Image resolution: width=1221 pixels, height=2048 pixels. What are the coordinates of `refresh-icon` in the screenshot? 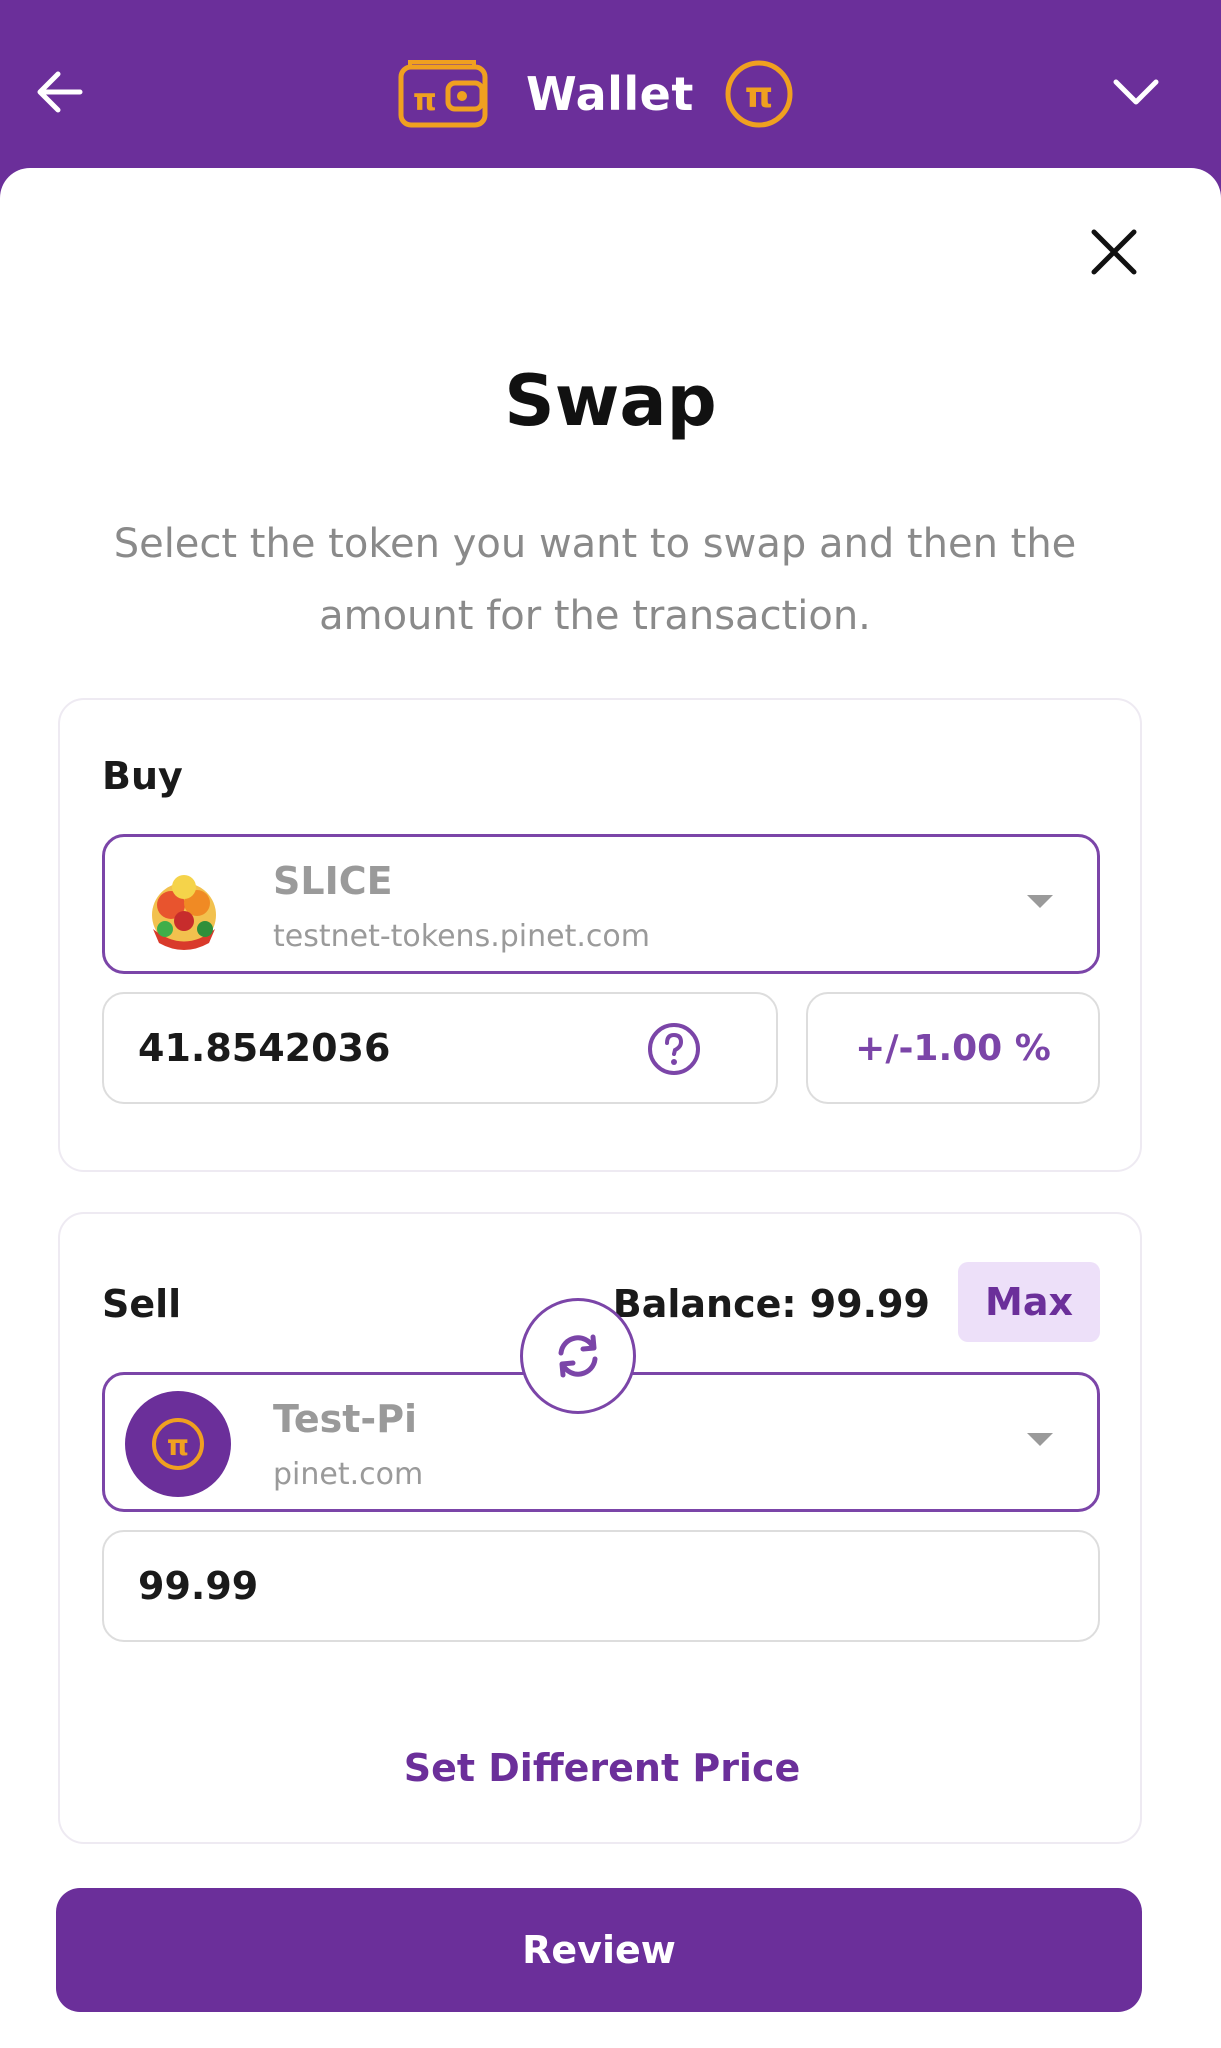 It's located at (578, 1356).